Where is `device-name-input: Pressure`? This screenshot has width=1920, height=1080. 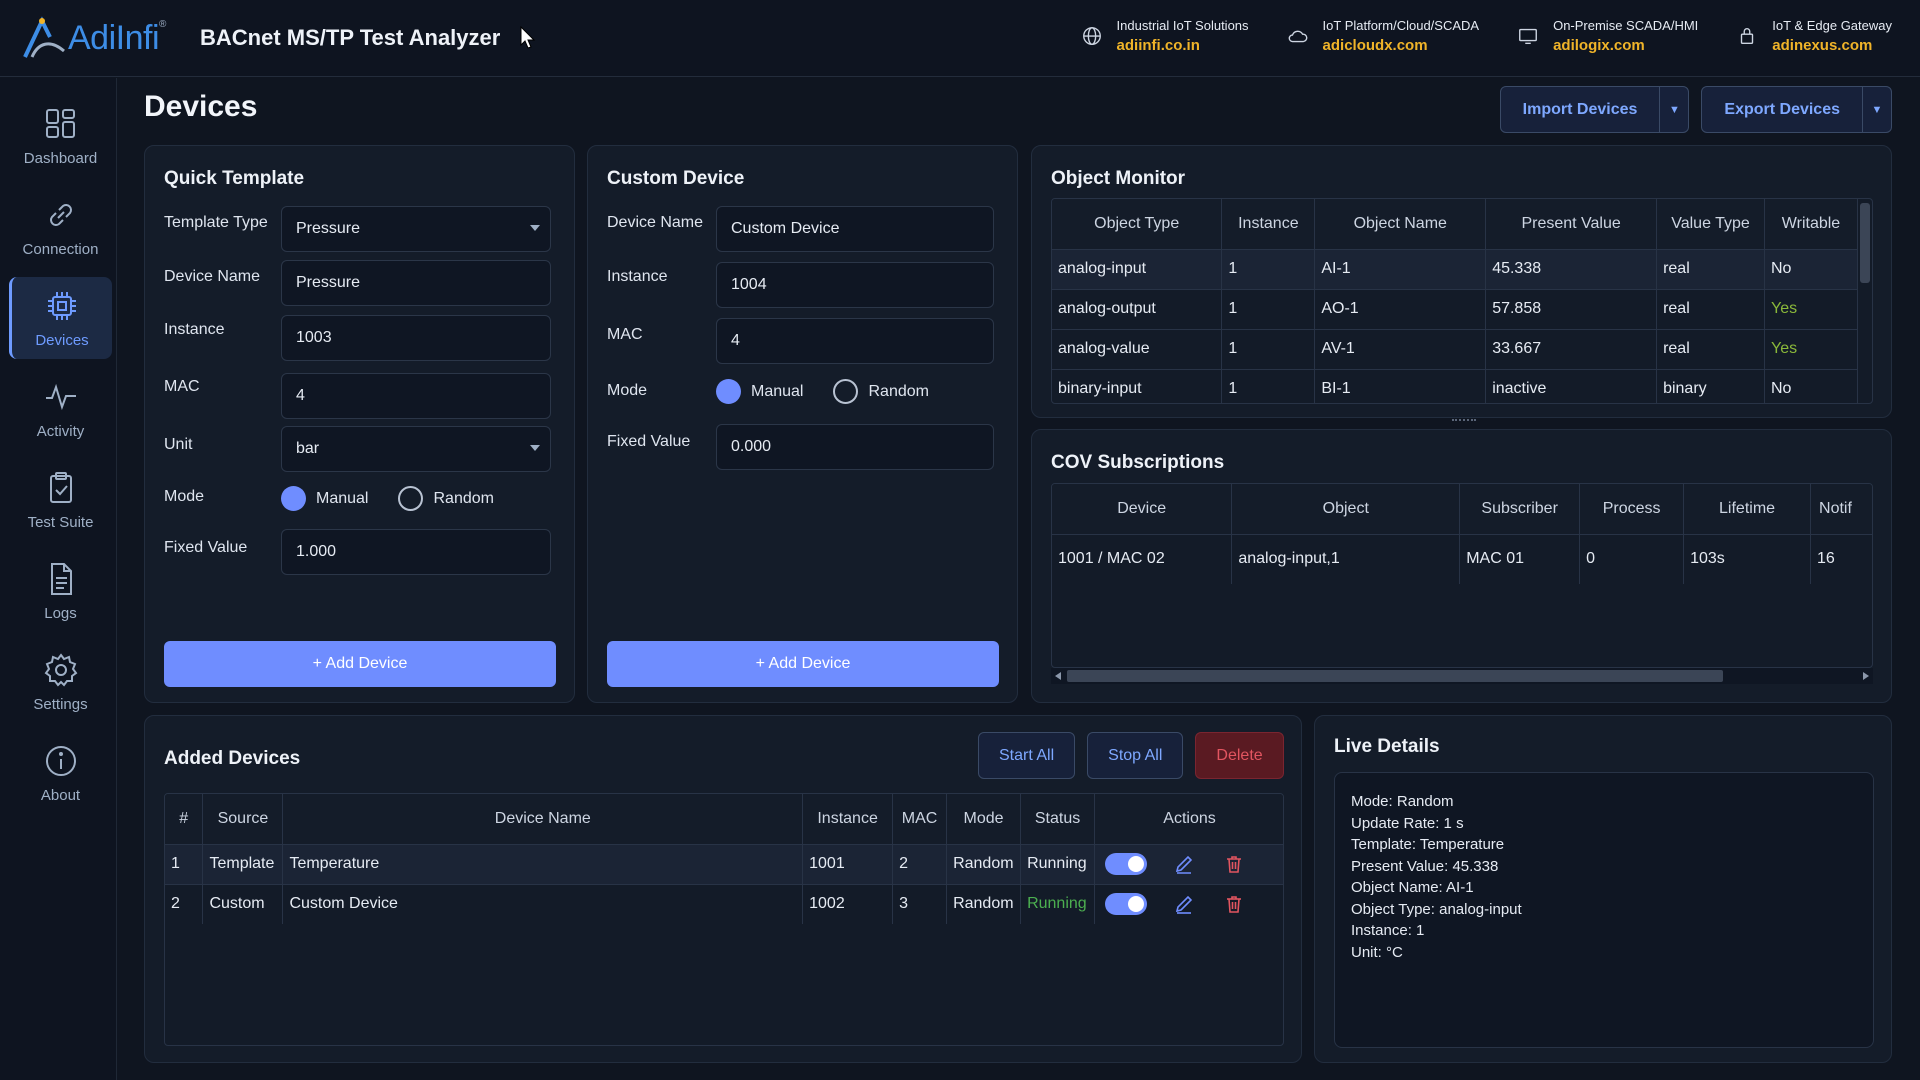 device-name-input: Pressure is located at coordinates (416, 283).